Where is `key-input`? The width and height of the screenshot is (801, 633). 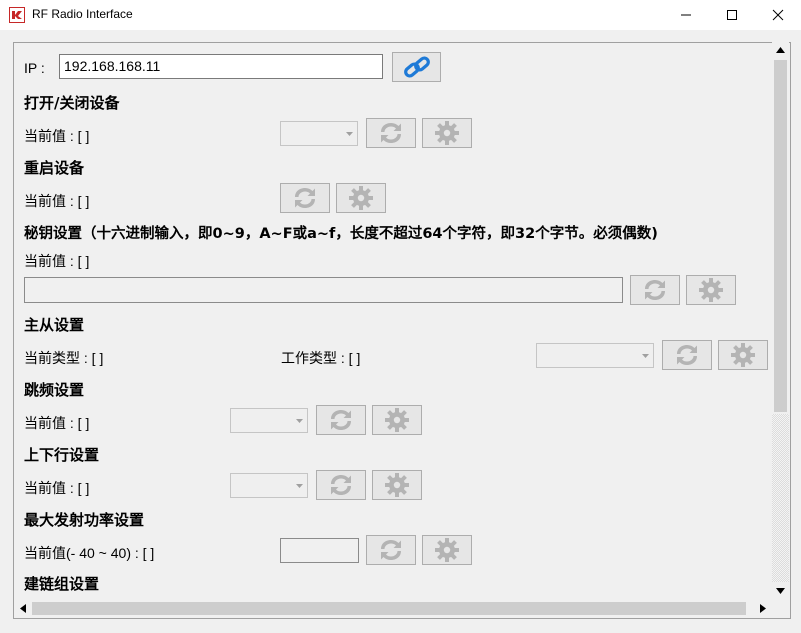
key-input is located at coordinates (323, 290).